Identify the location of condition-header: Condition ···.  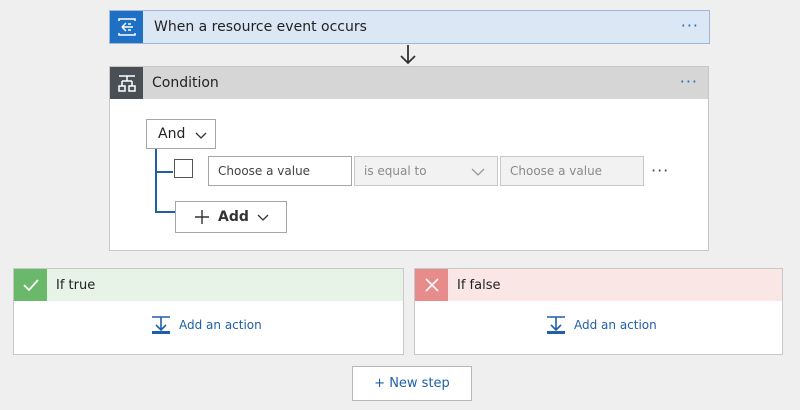
(409, 83).